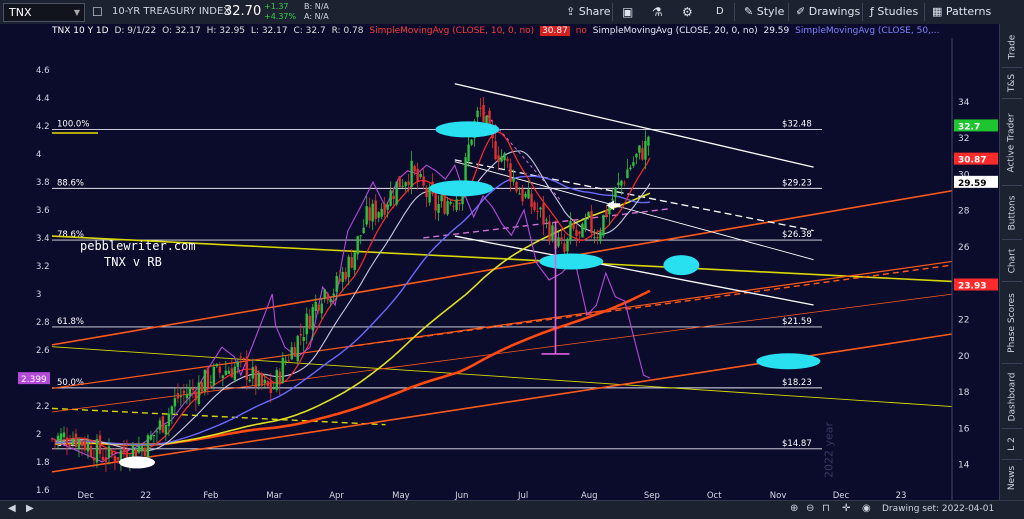  Describe the element at coordinates (347, 31) in the screenshot. I see `rb-ratio-value: R: 0.78` at that location.